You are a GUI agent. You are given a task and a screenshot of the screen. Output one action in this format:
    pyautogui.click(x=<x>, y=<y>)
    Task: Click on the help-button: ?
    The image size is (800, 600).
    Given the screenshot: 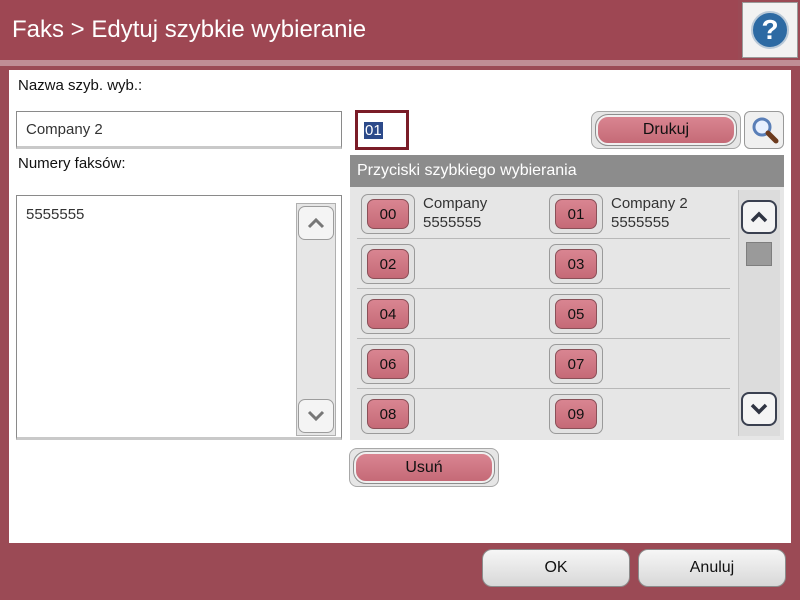 What is the action you would take?
    pyautogui.click(x=770, y=30)
    